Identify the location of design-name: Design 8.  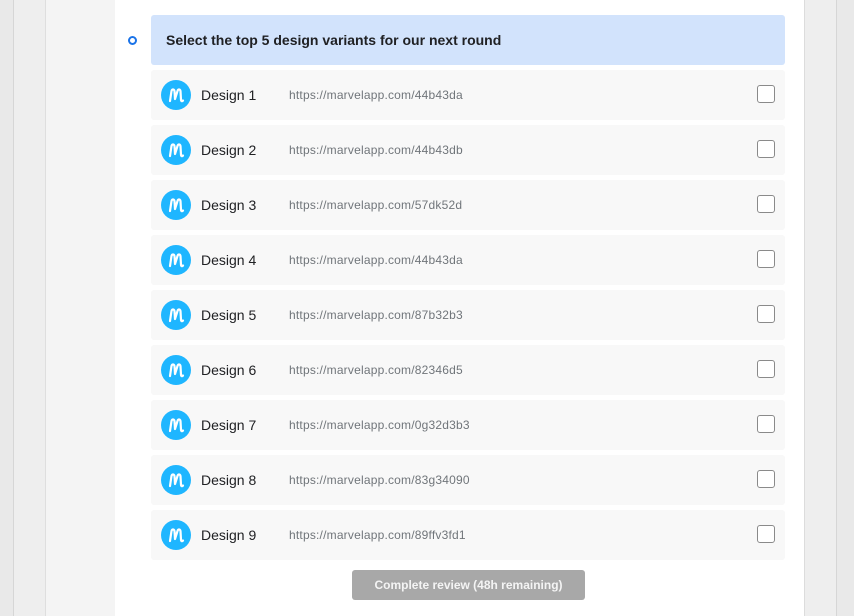
(229, 480).